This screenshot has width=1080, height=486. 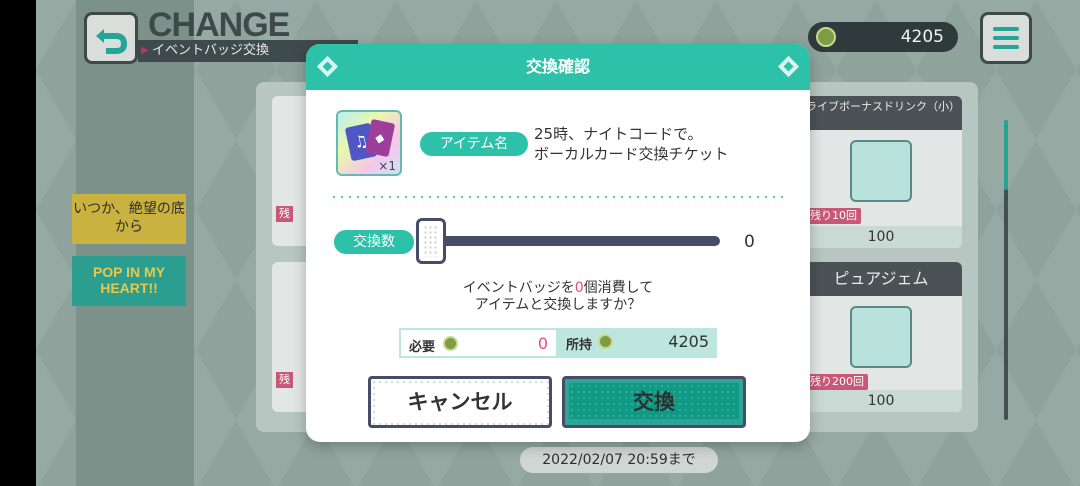 I want to click on exchange-button: 交換, so click(x=654, y=402).